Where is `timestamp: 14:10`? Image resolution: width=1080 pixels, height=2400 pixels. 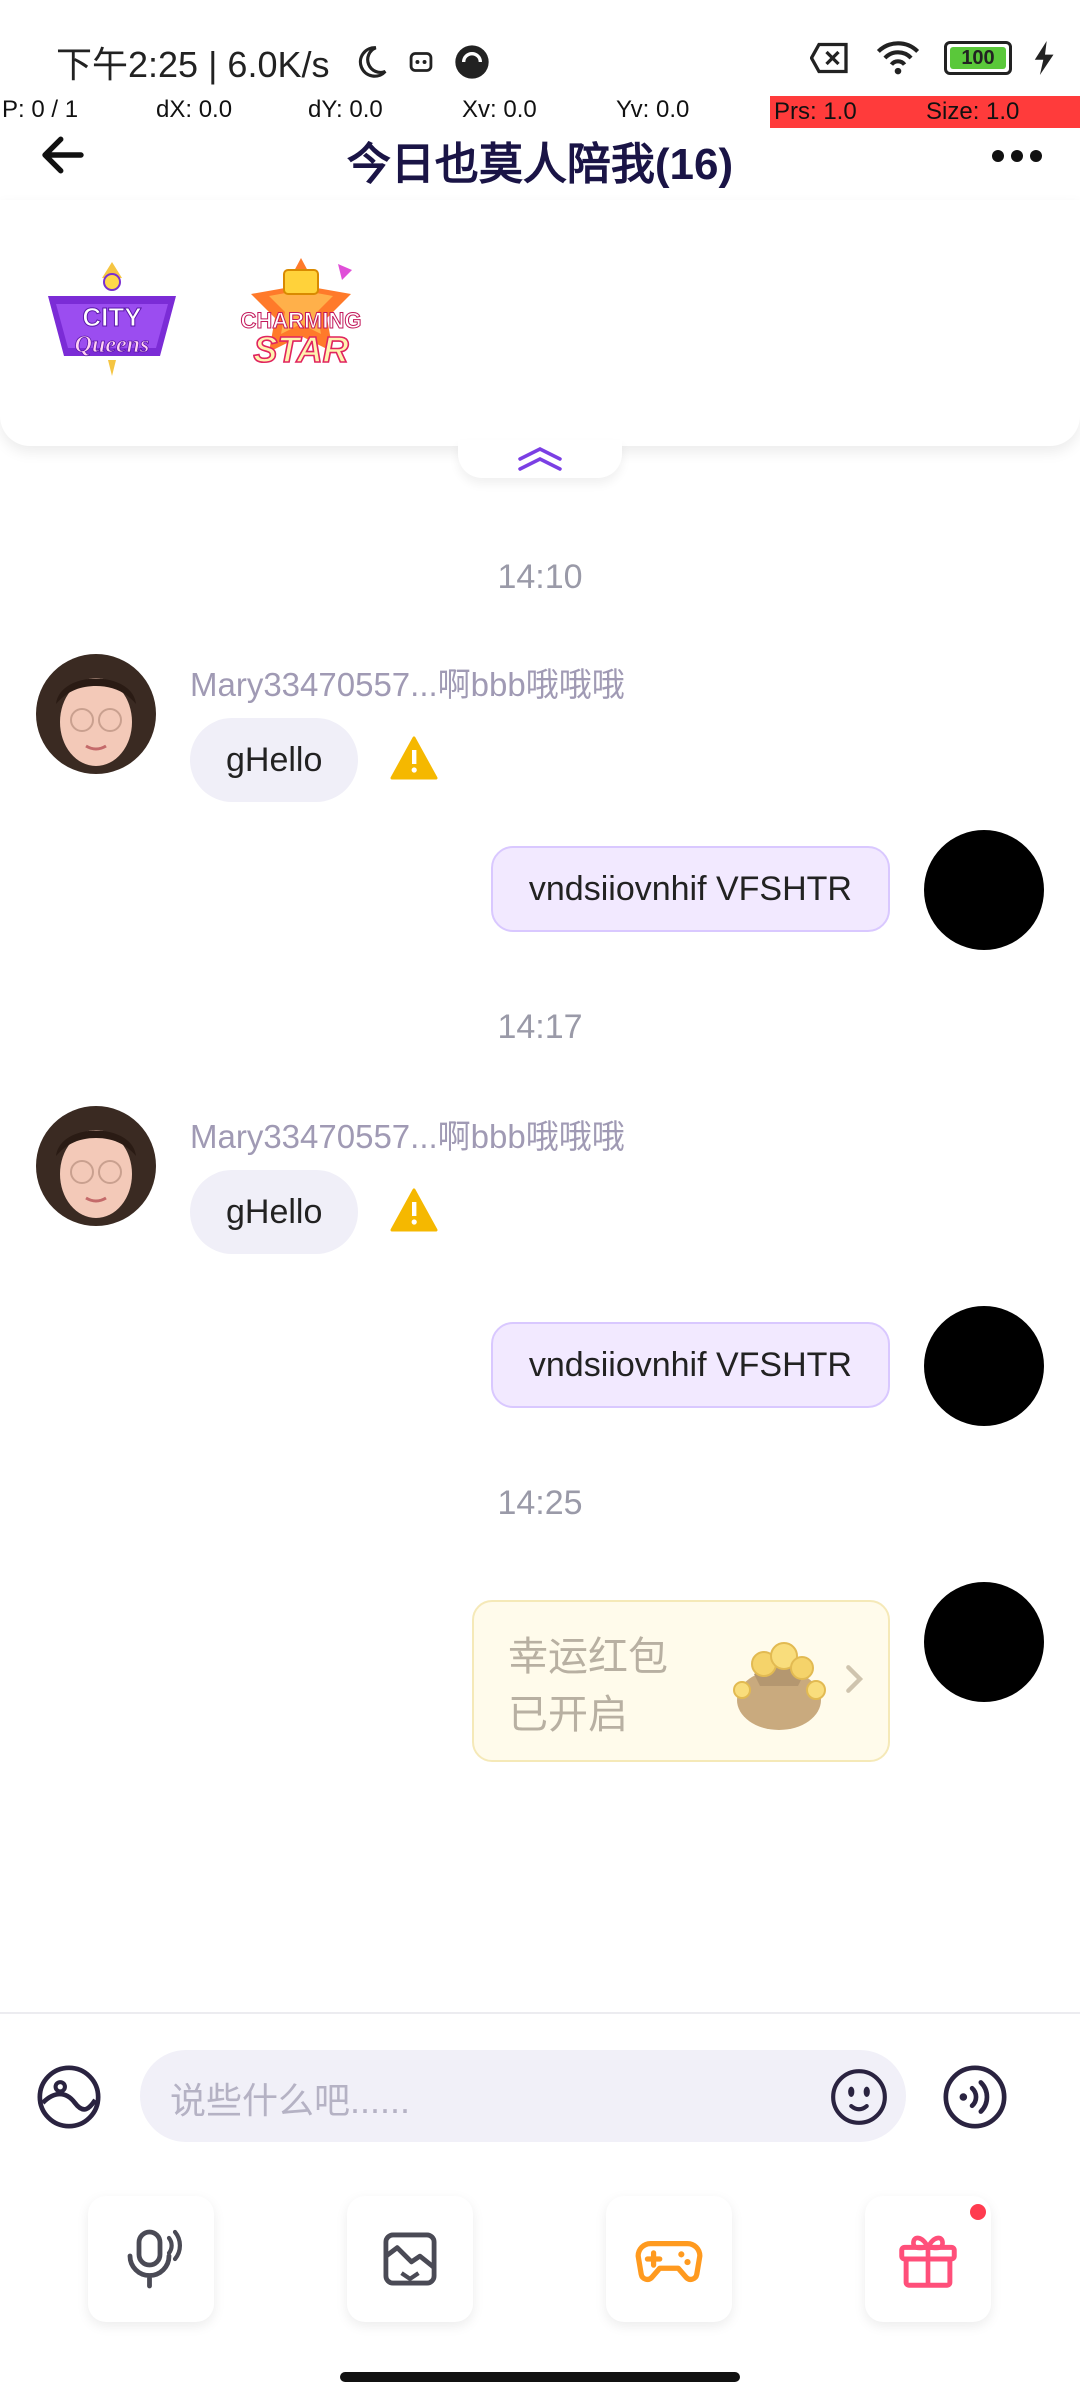
timestamp: 14:10 is located at coordinates (540, 577).